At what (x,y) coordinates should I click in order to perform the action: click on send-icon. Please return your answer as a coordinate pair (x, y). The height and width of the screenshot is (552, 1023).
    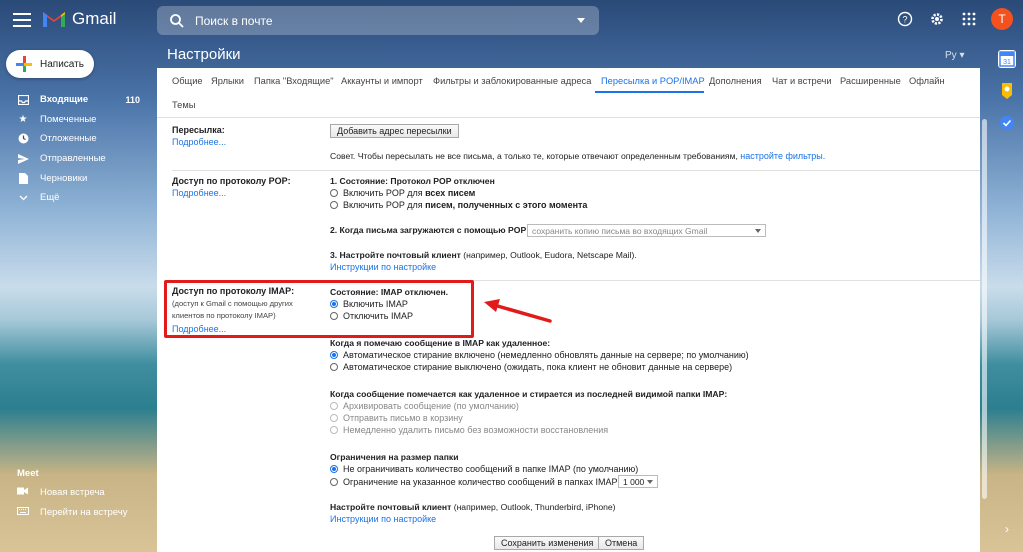
    Looking at the image, I should click on (23, 159).